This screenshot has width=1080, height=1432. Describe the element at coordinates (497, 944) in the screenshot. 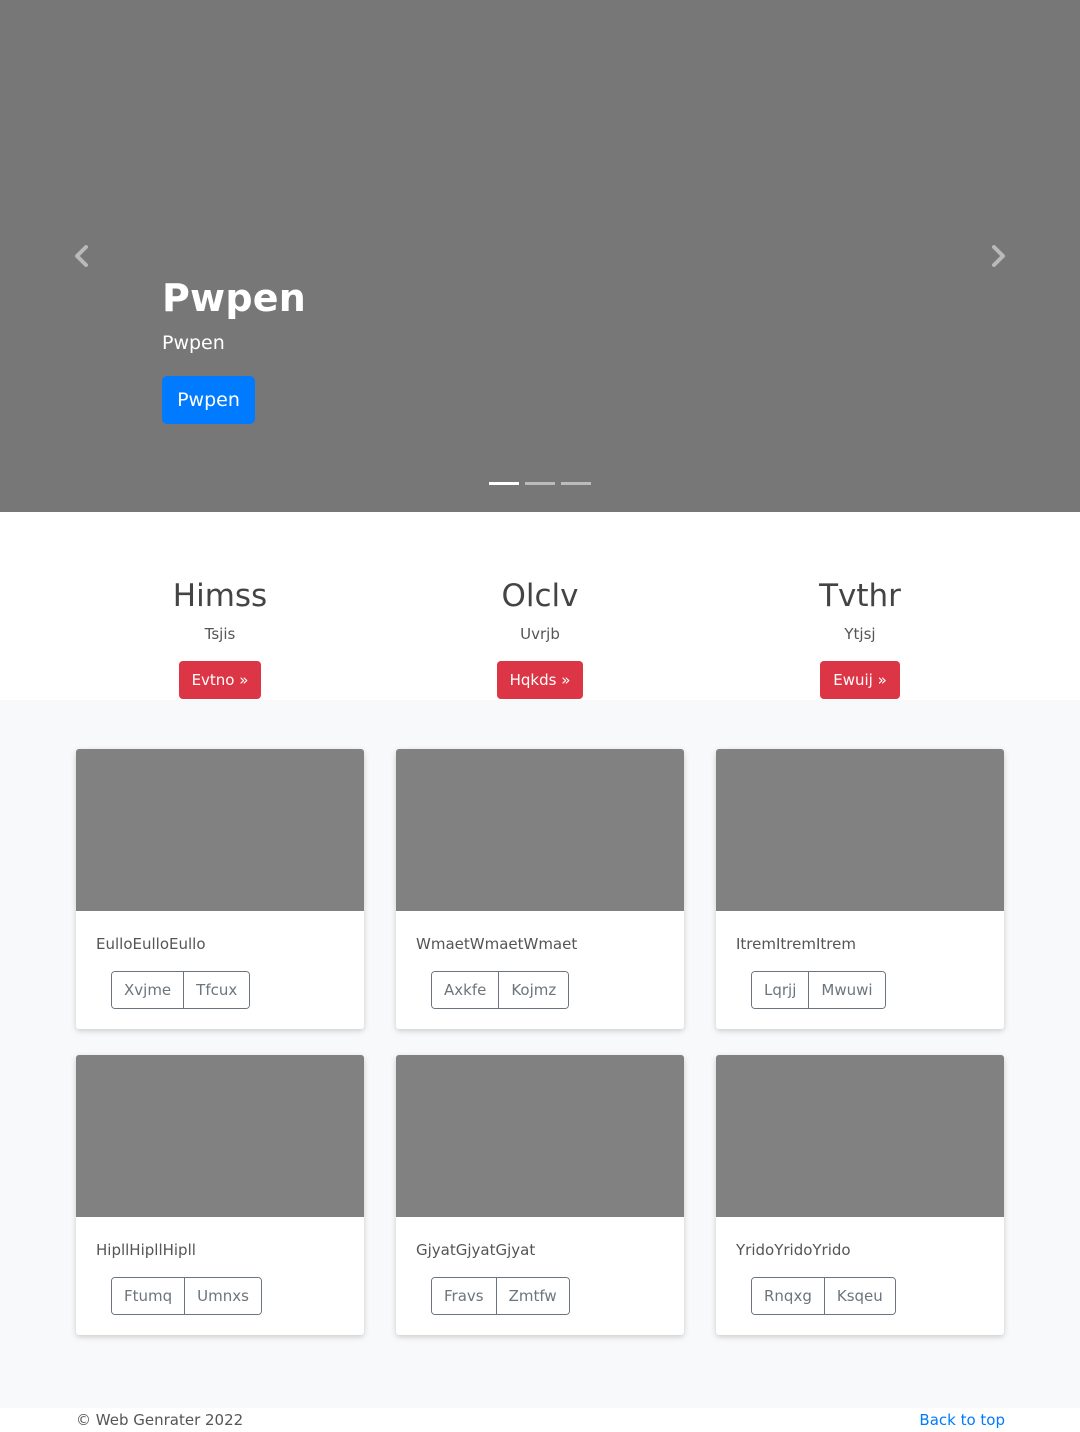

I see `card-text: WmaetWmaetWmaet` at that location.